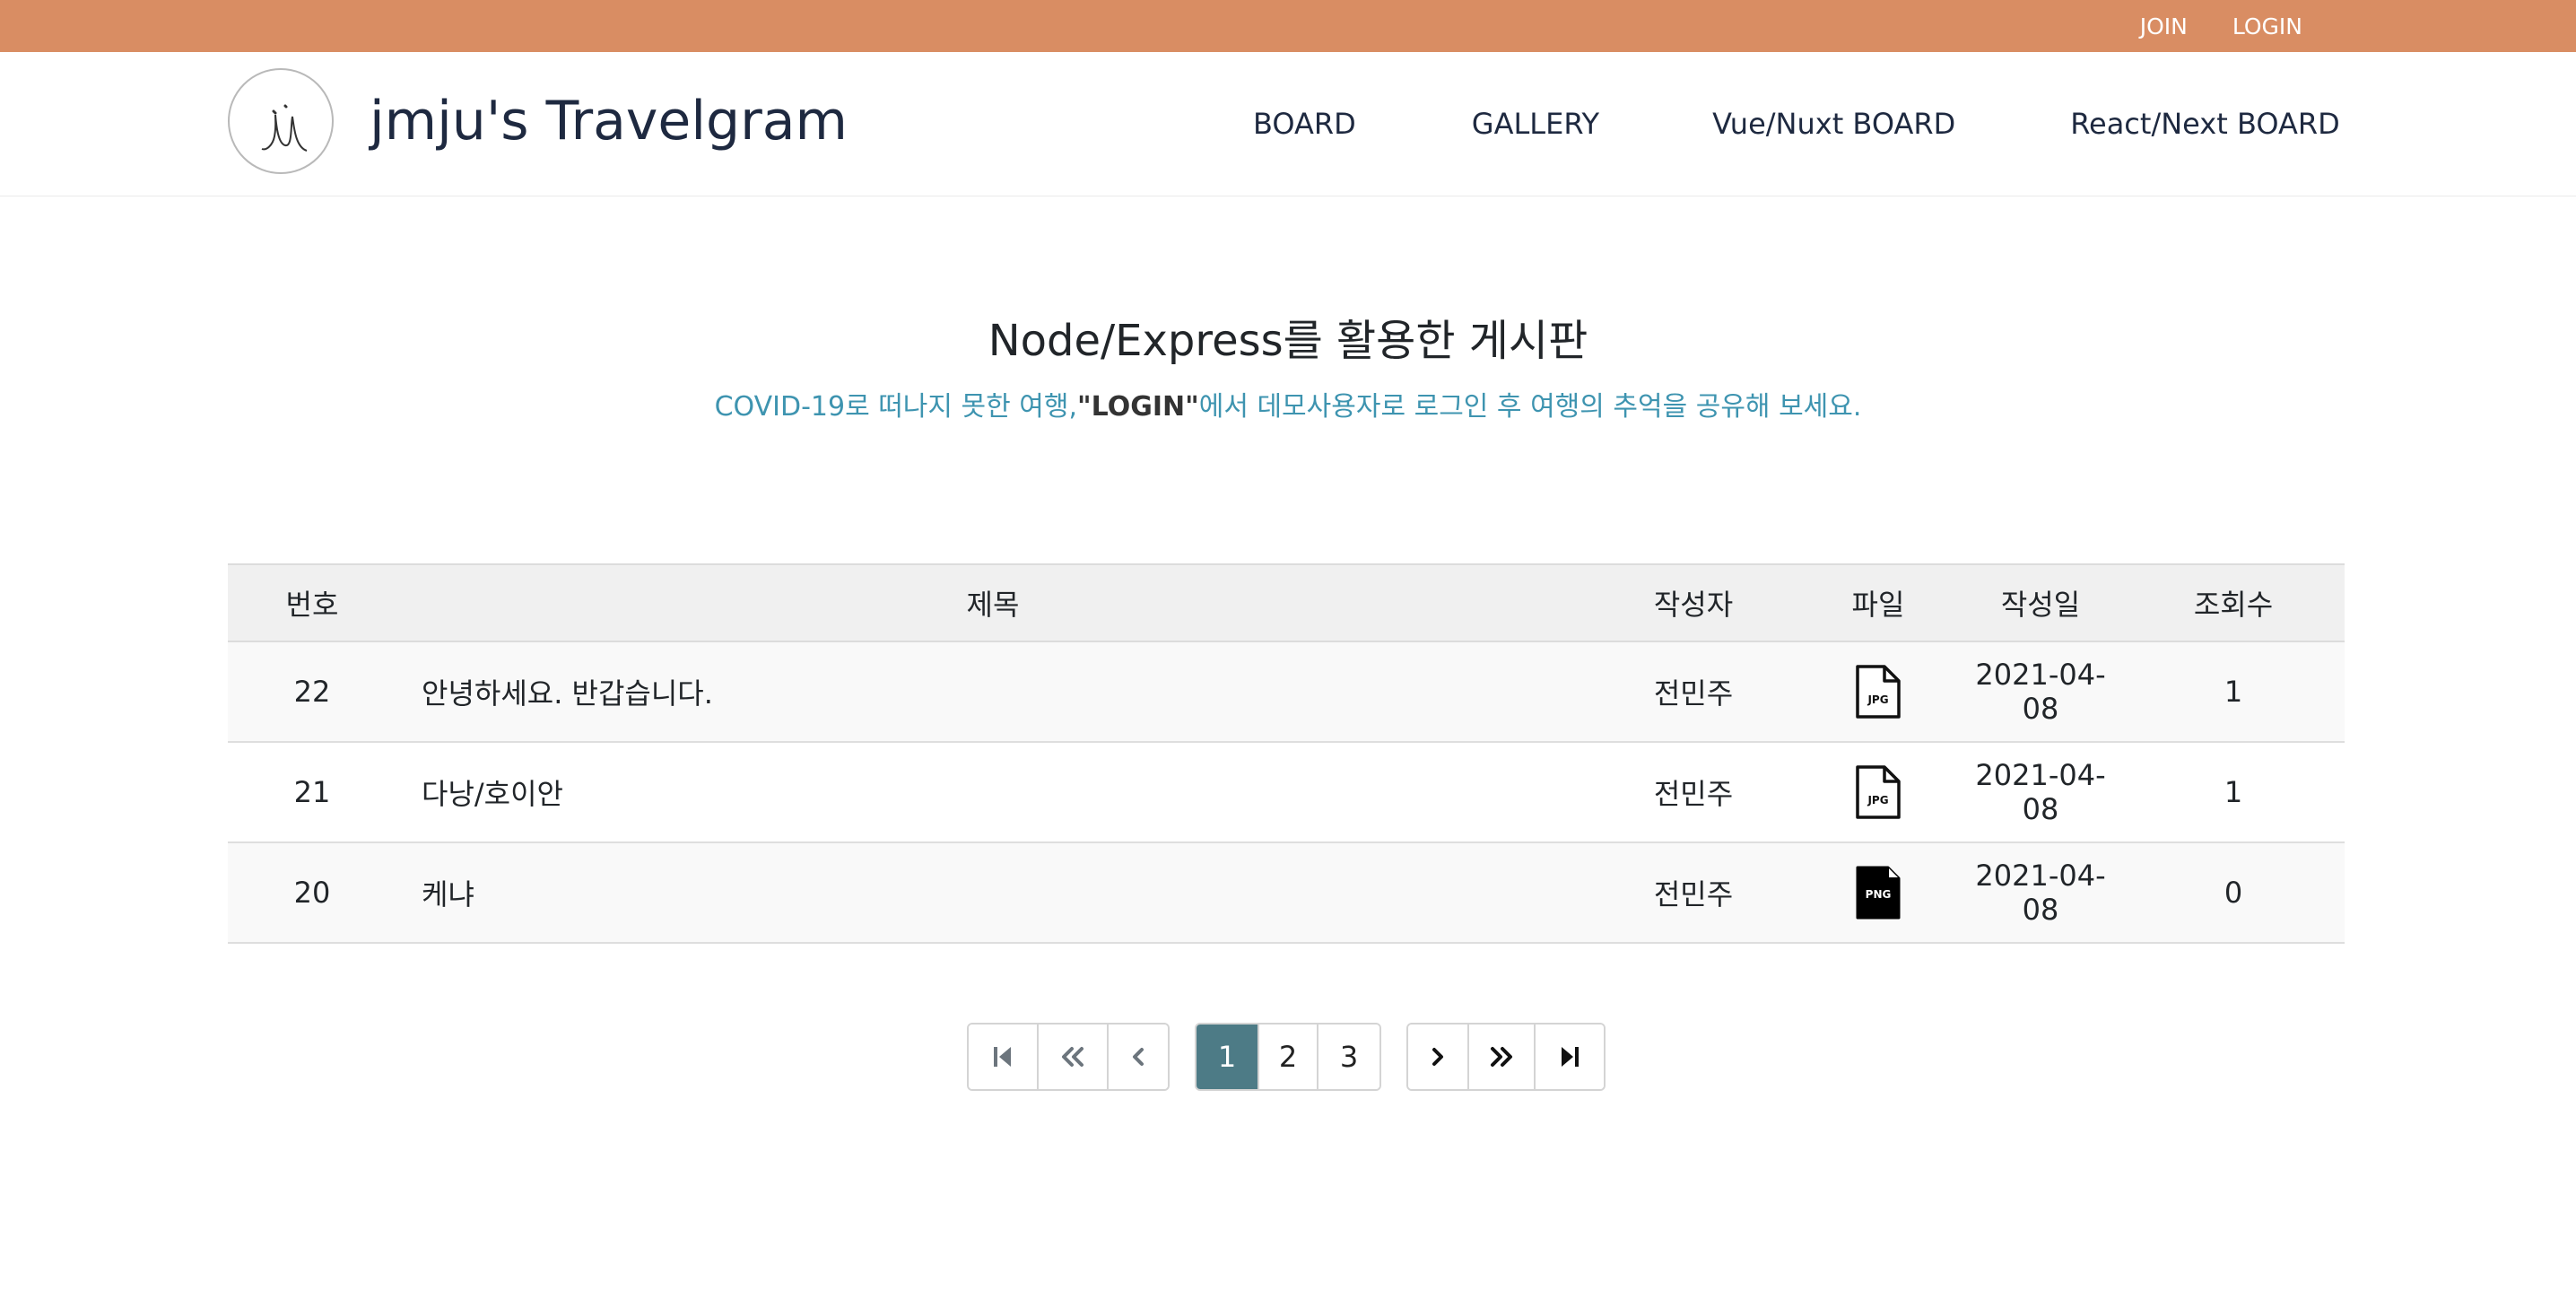 The width and height of the screenshot is (2576, 1308). What do you see at coordinates (284, 128) in the screenshot?
I see `logo-signature-icon` at bounding box center [284, 128].